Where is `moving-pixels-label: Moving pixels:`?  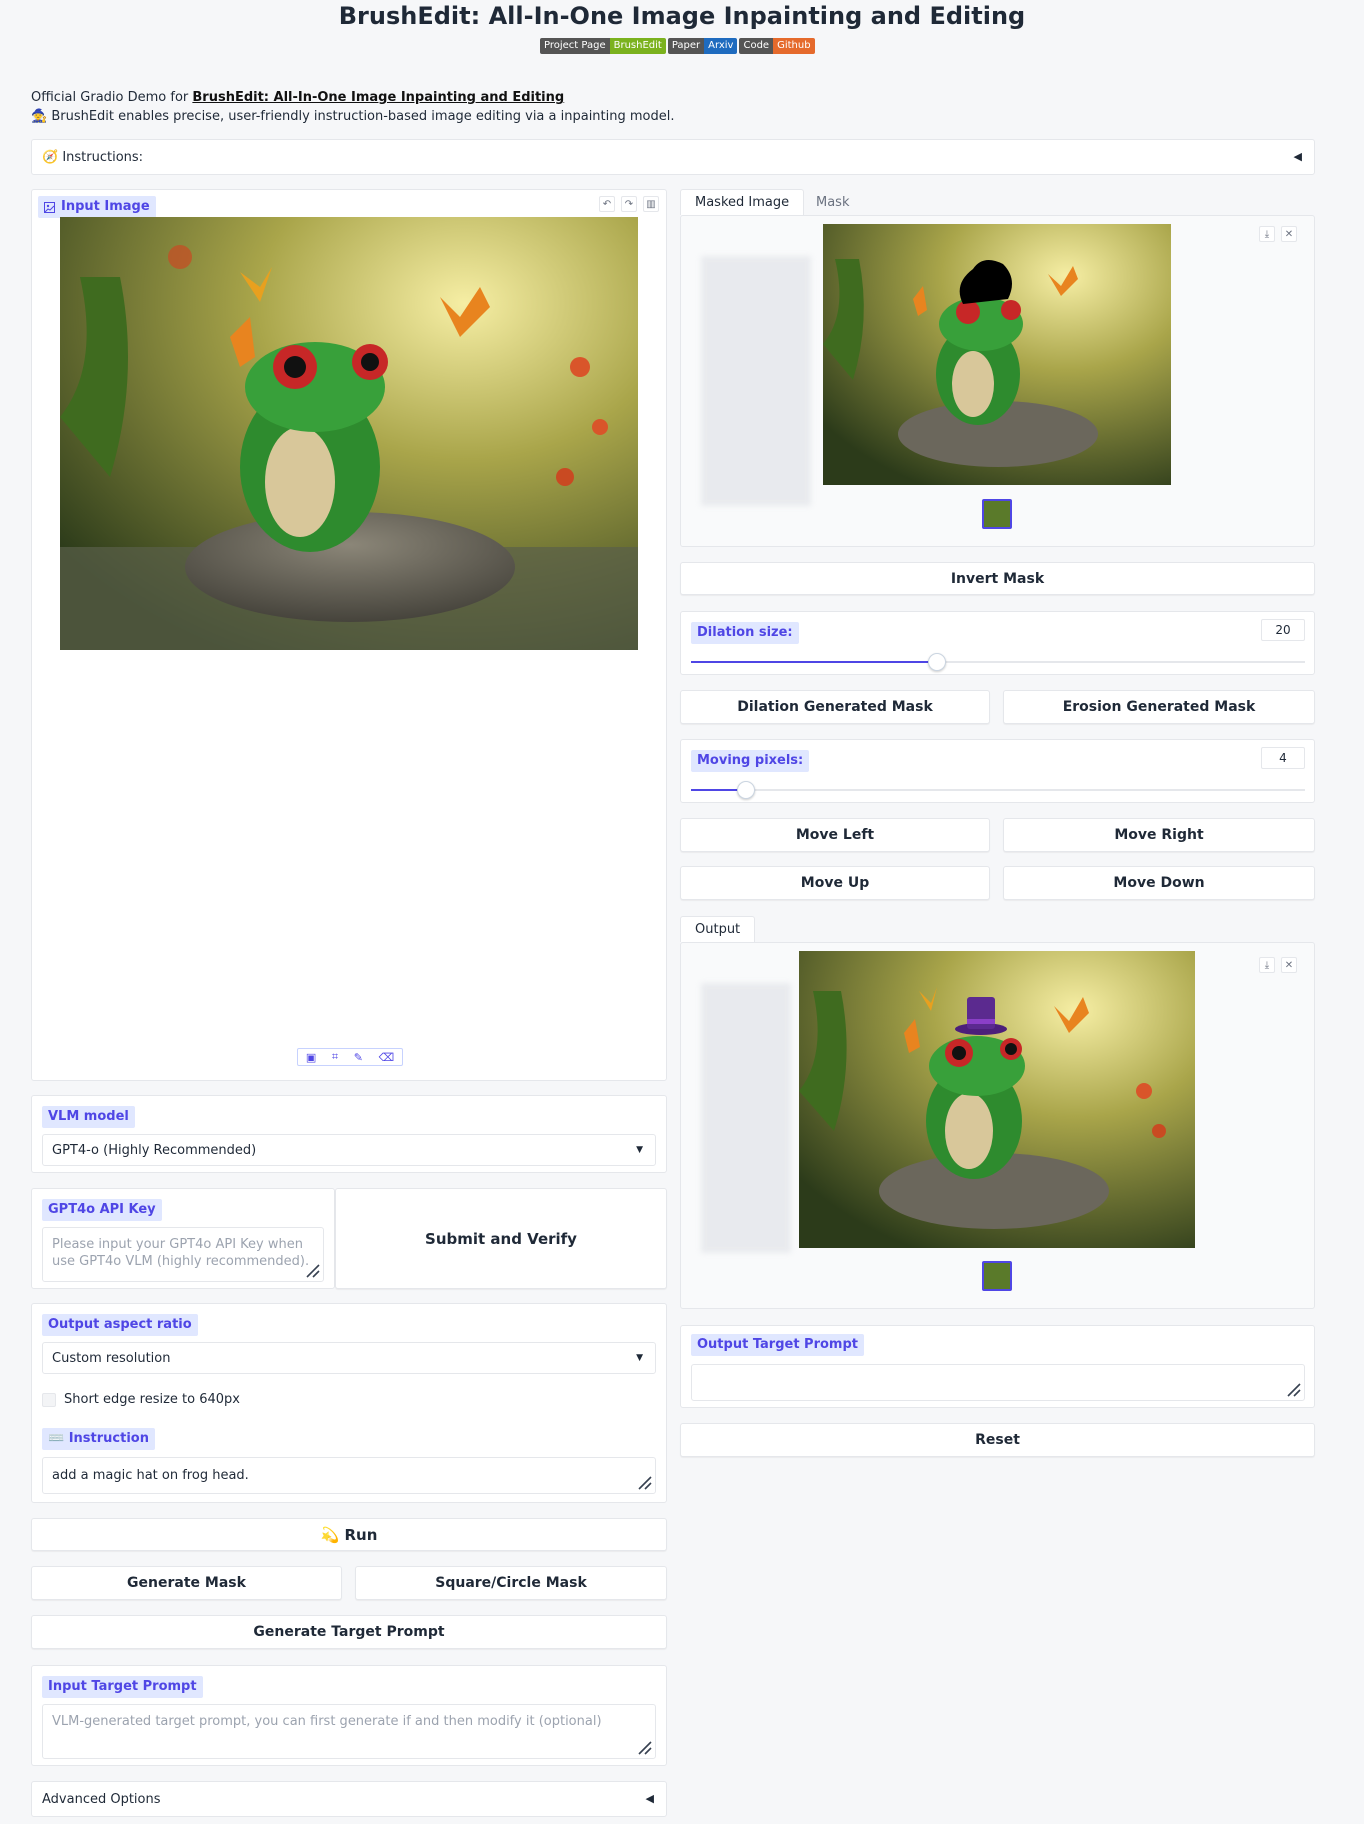 moving-pixels-label: Moving pixels: is located at coordinates (750, 761).